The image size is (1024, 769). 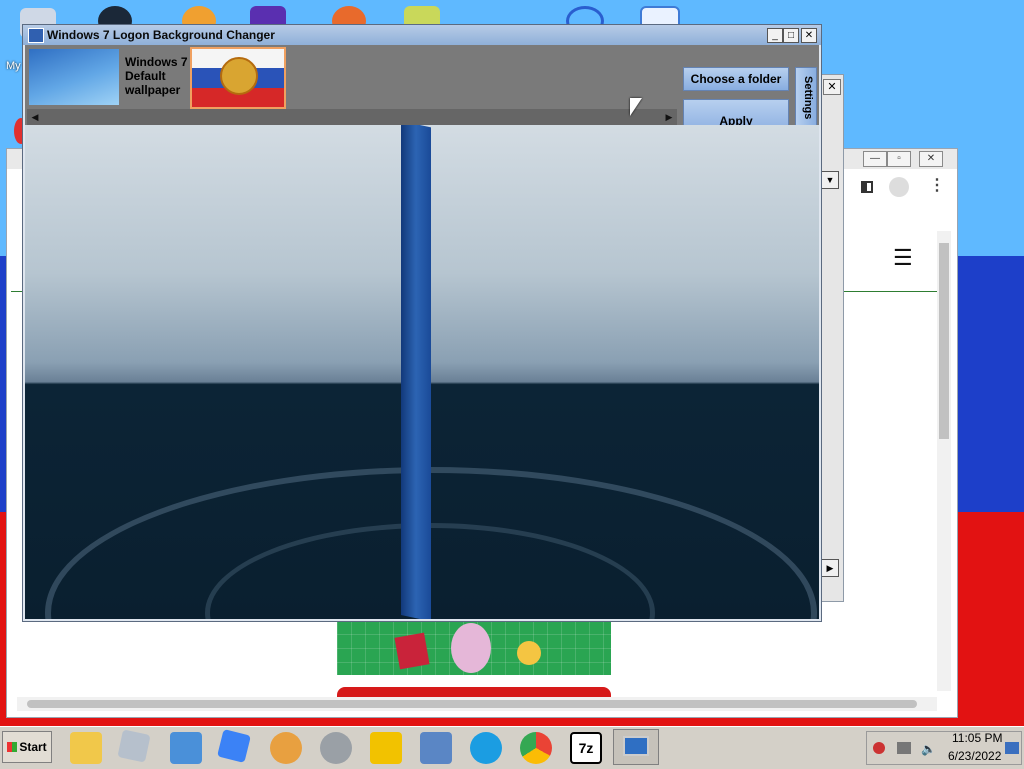 I want to click on app-icon, so click(x=36, y=35).